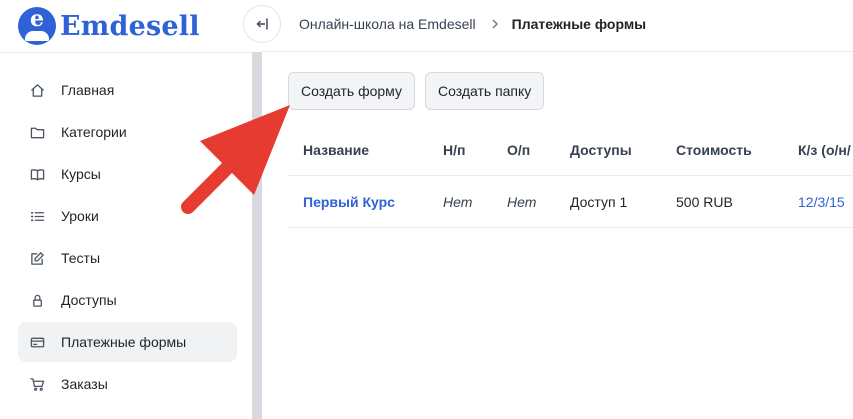  I want to click on sidebar-item-tests: Тесты, so click(127, 258).